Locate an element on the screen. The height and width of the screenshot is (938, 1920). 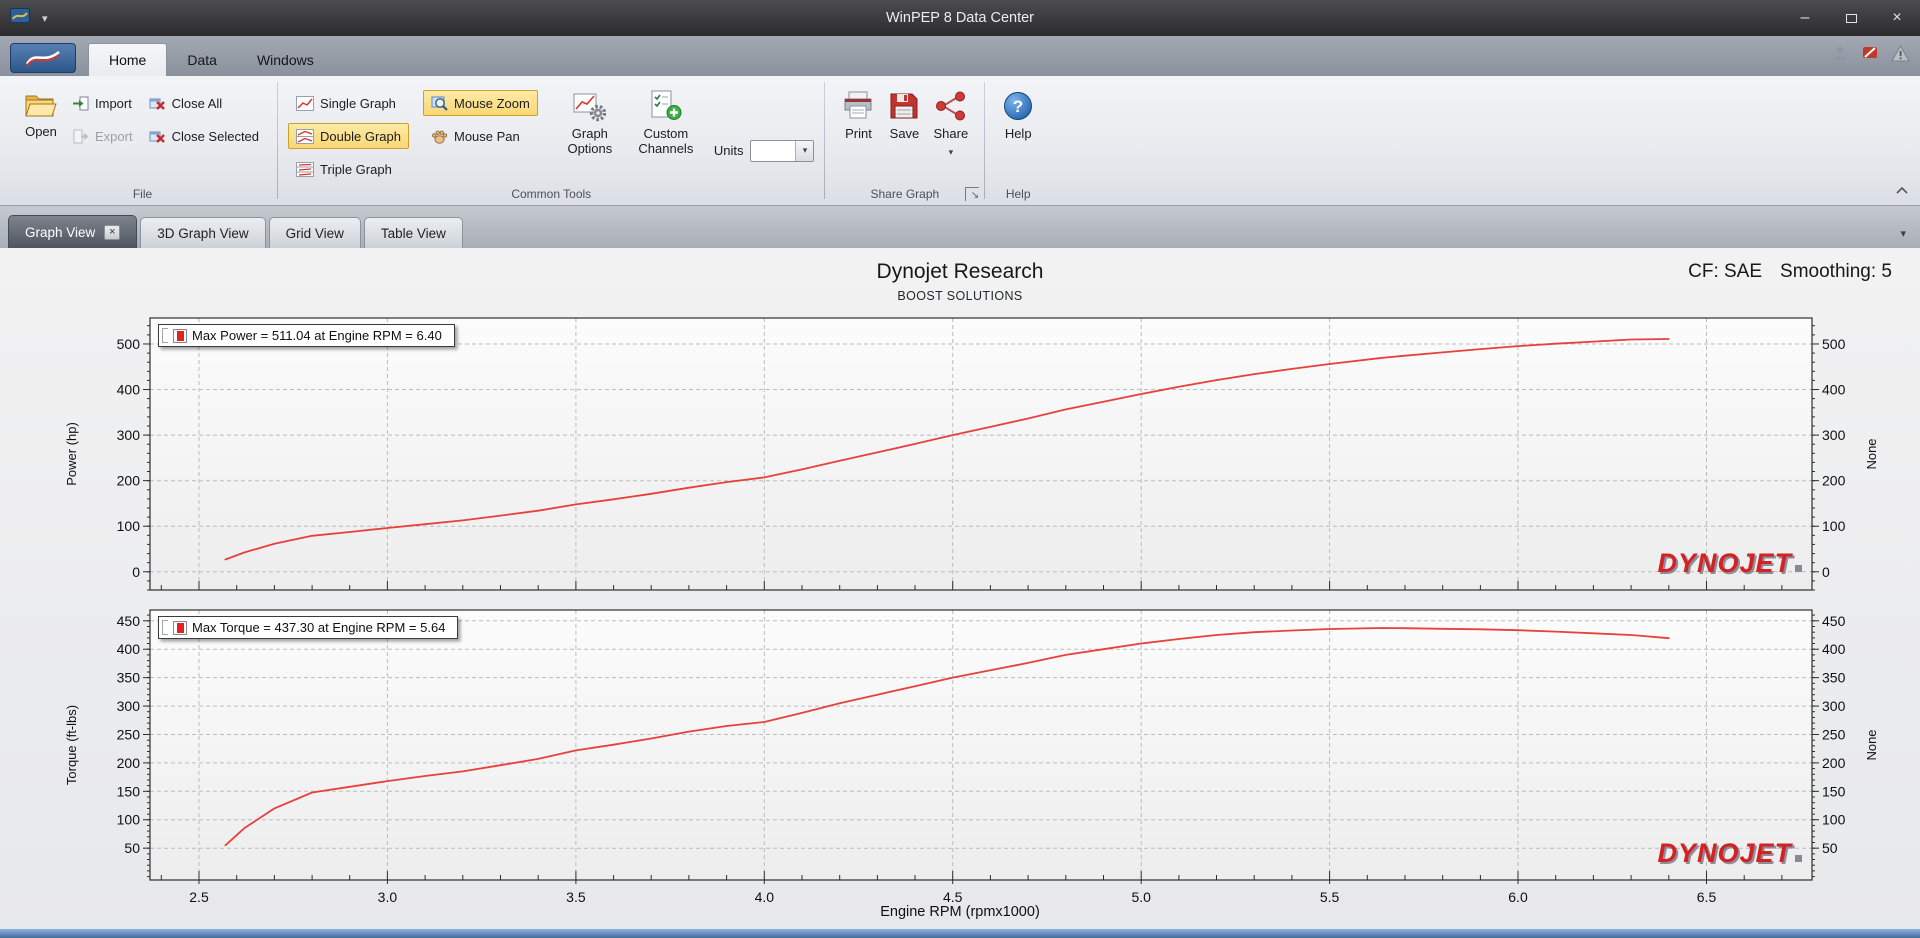
power-series-color-chip is located at coordinates (180, 335).